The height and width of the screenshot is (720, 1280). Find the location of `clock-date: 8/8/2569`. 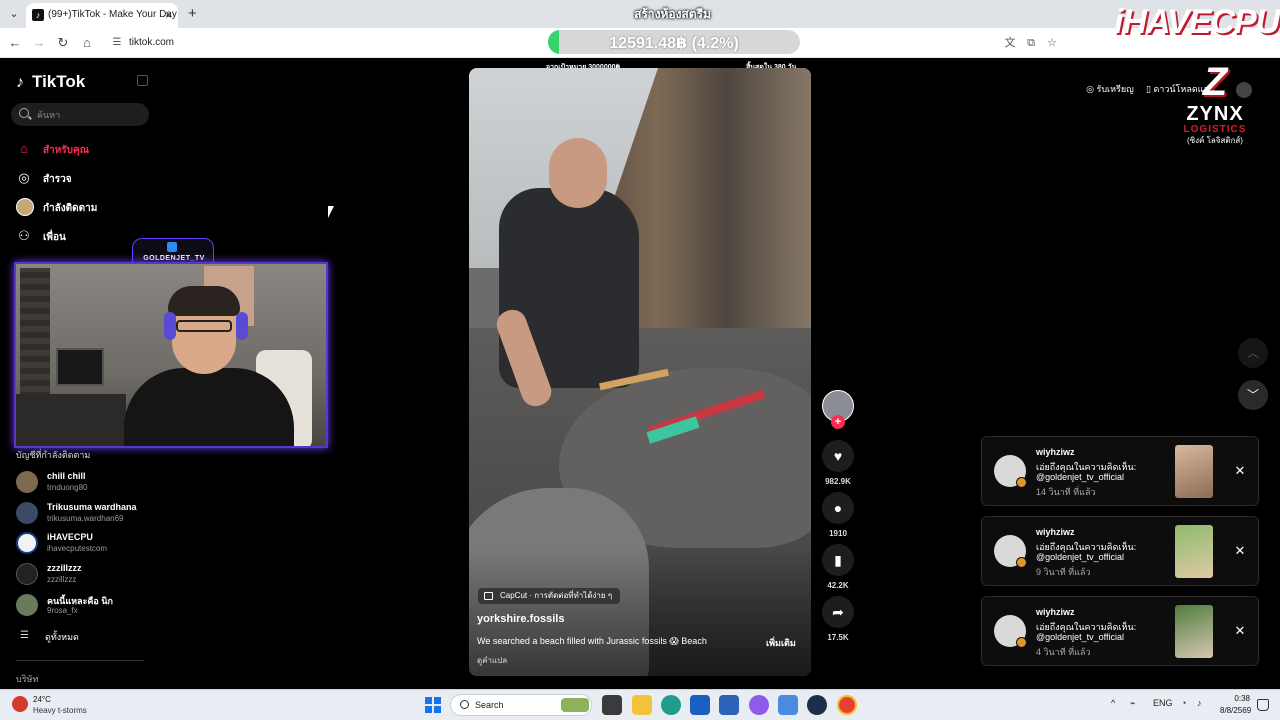

clock-date: 8/8/2569 is located at coordinates (1235, 710).